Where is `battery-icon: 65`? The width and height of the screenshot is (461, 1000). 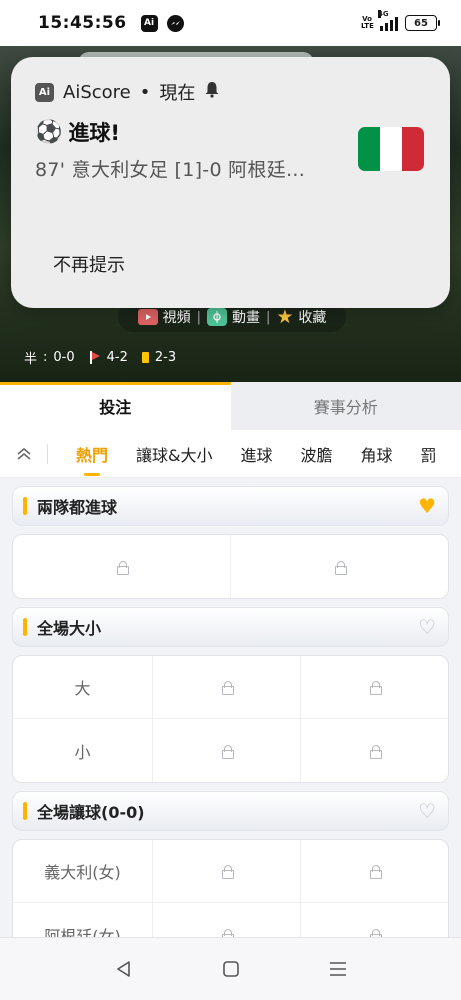 battery-icon: 65 is located at coordinates (422, 23).